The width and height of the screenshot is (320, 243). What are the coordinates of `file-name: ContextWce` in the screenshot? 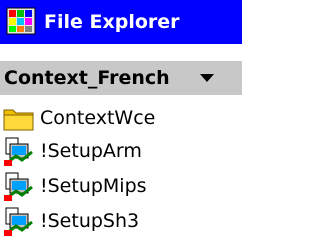 It's located at (98, 118).